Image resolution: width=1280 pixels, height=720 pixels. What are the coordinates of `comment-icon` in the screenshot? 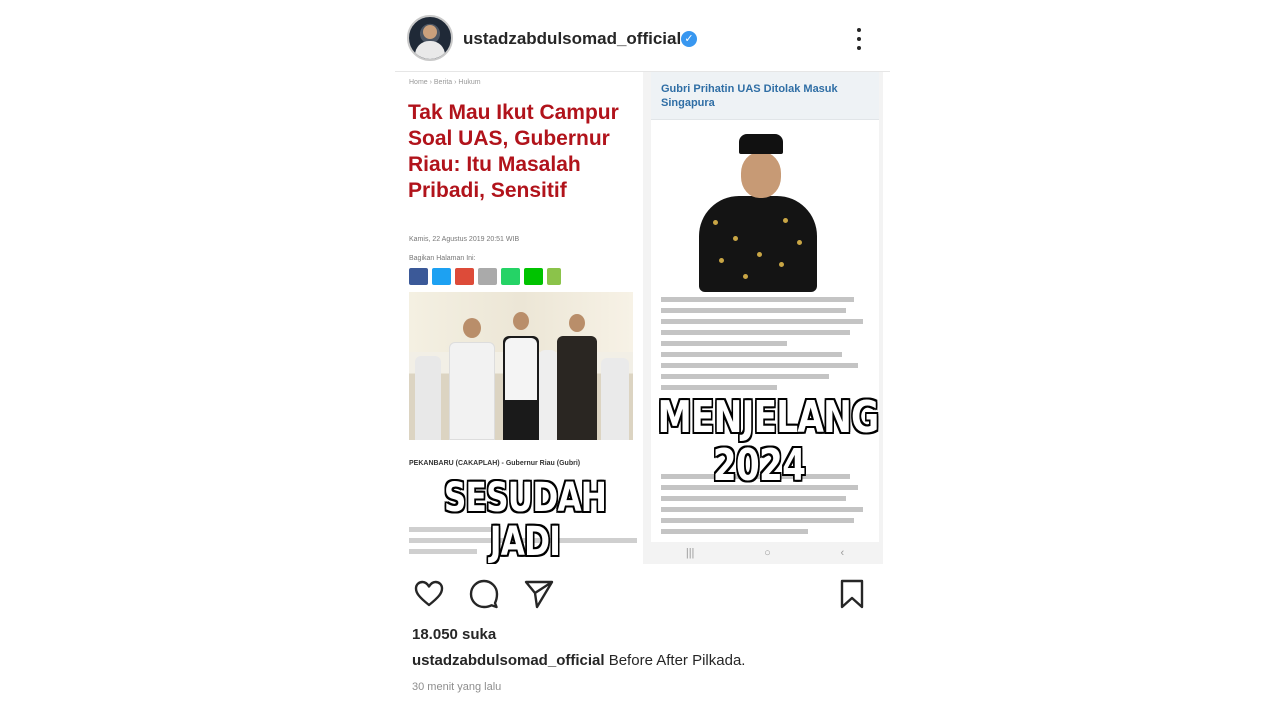 It's located at (484, 594).